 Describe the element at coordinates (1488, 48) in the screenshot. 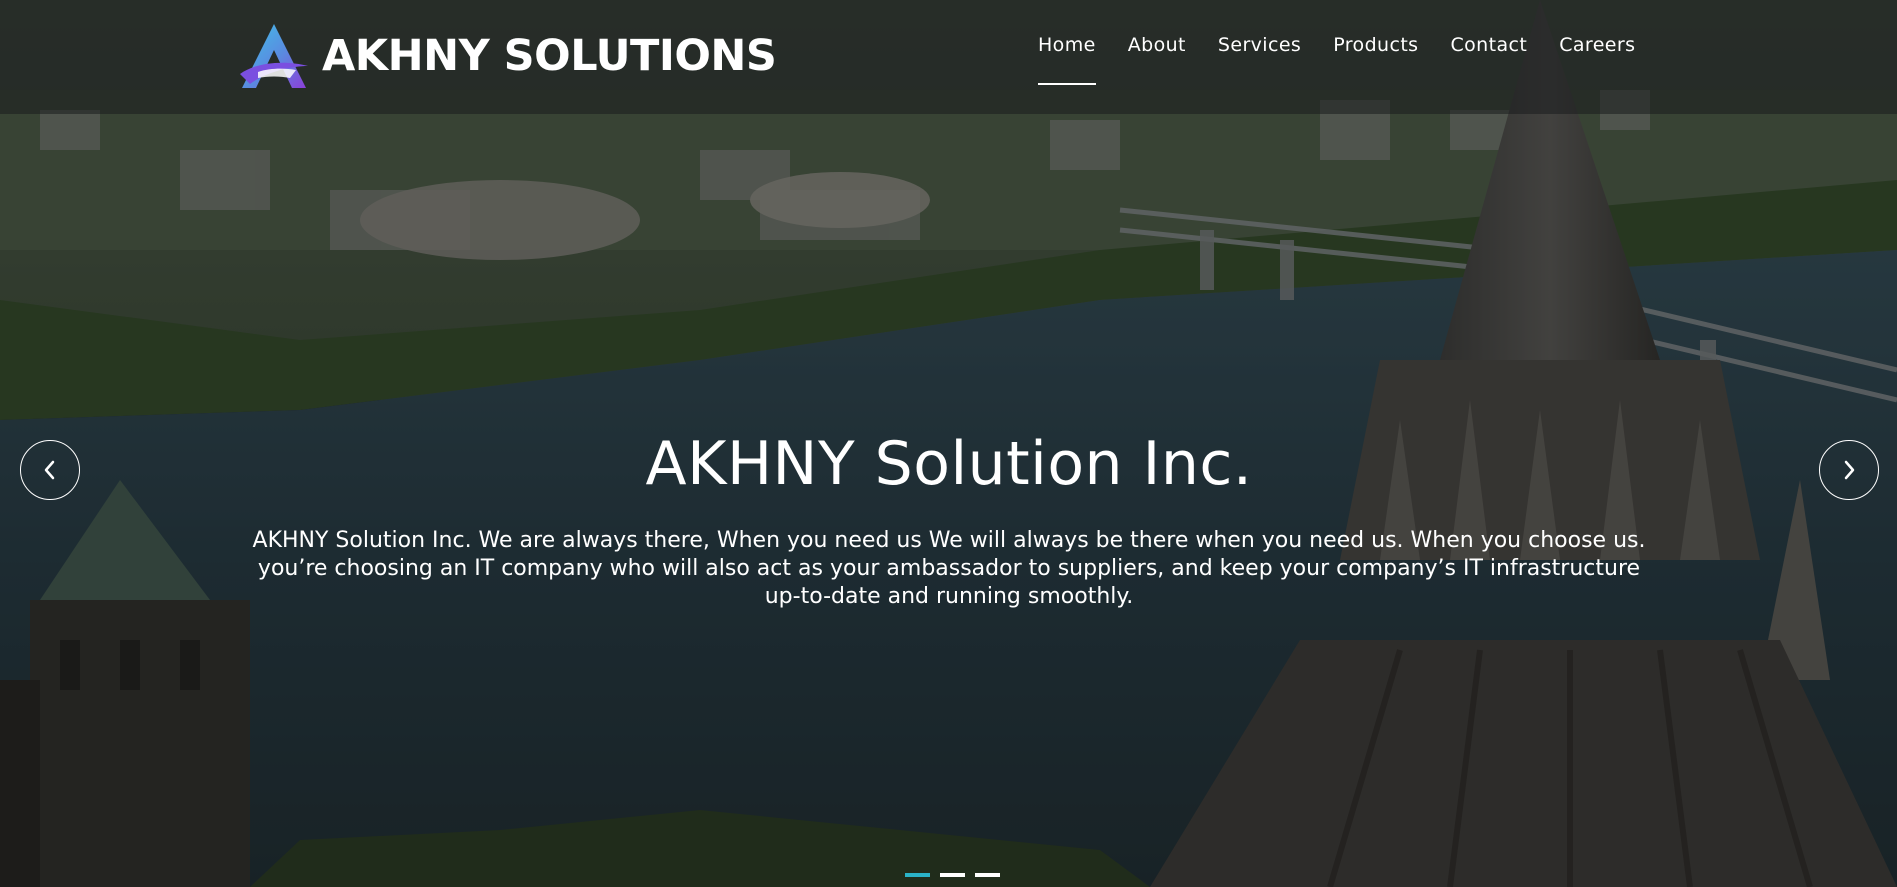

I see `nav-item-contact: Contact` at that location.